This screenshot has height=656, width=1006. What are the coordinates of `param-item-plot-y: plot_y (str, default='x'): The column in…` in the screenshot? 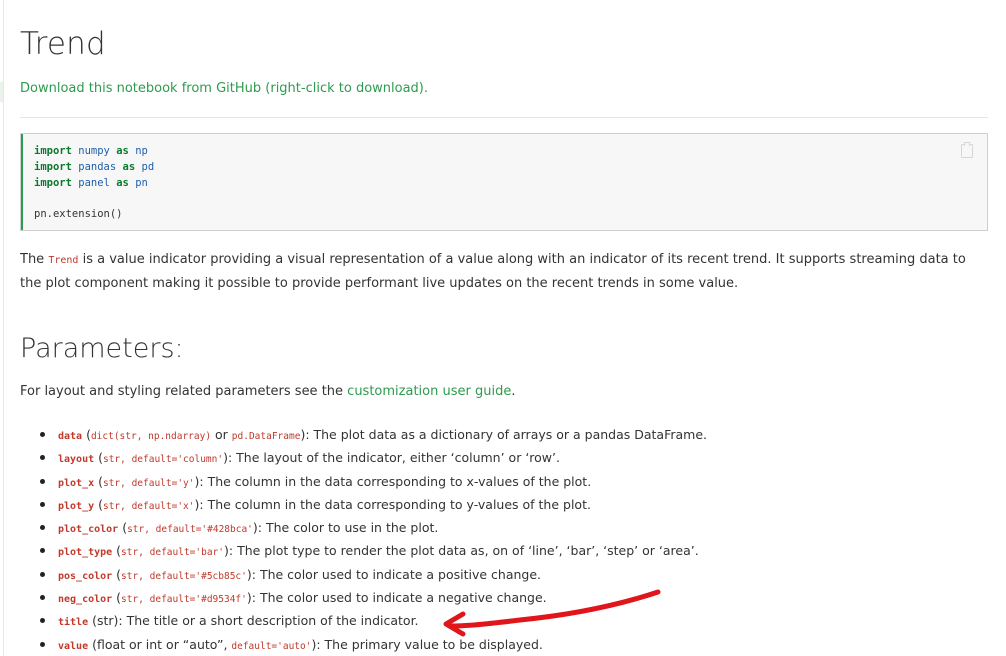 It's located at (490, 504).